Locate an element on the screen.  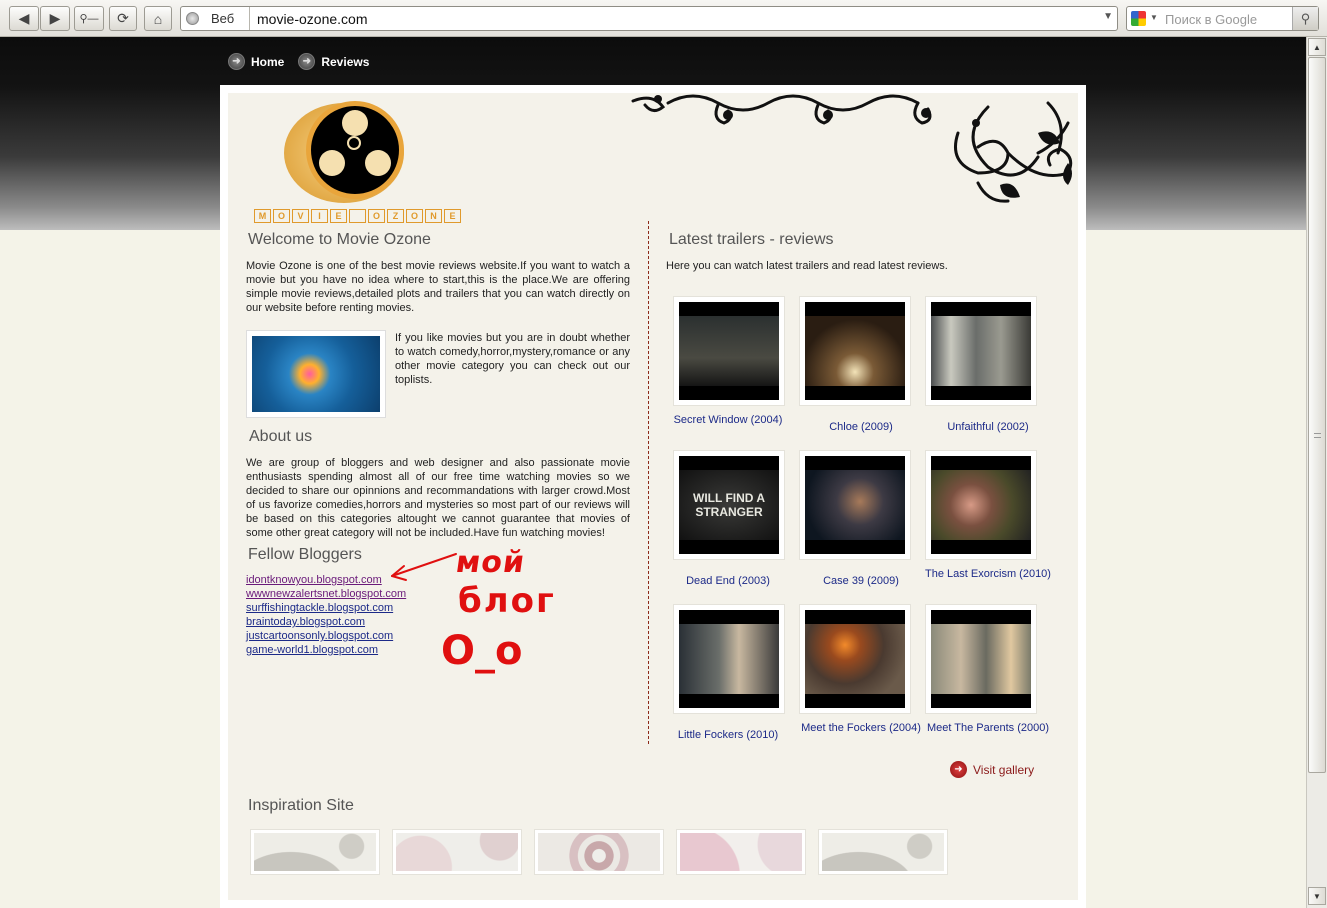
trailer-caption: Meet the Fockers (2004) is located at coordinates (861, 728).